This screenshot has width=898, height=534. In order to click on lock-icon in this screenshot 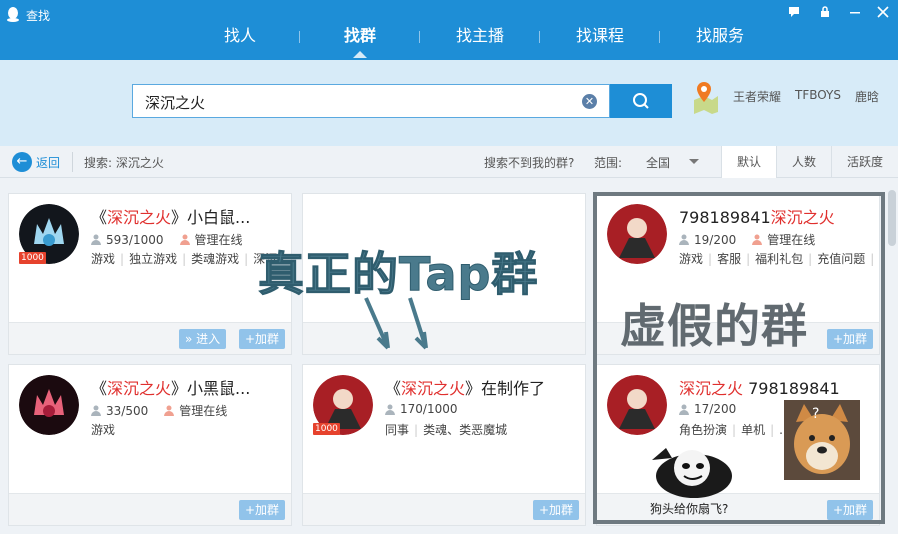, I will do `click(825, 13)`.